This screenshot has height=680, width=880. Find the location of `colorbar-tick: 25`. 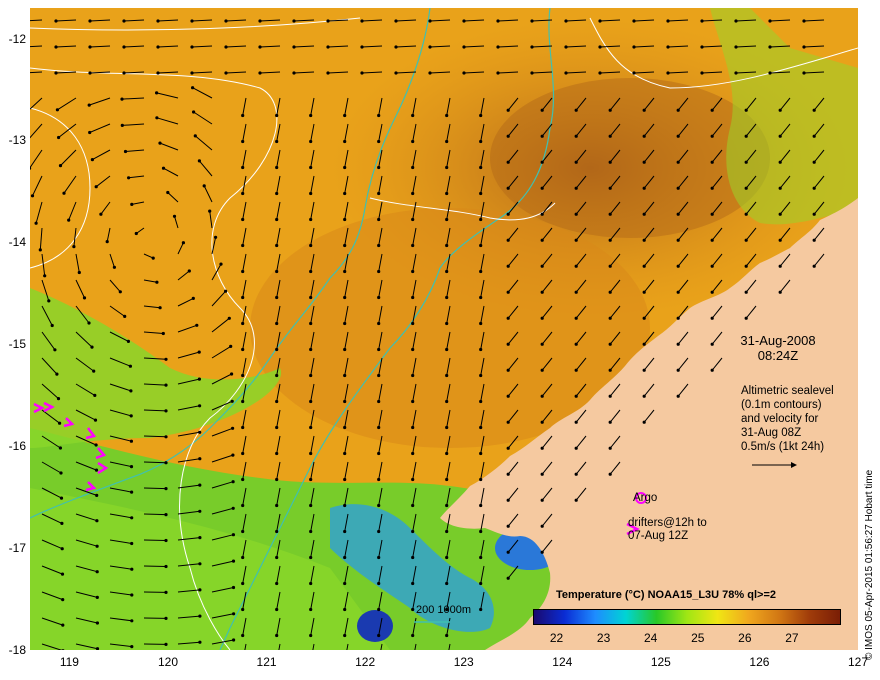

colorbar-tick: 25 is located at coordinates (698, 638).